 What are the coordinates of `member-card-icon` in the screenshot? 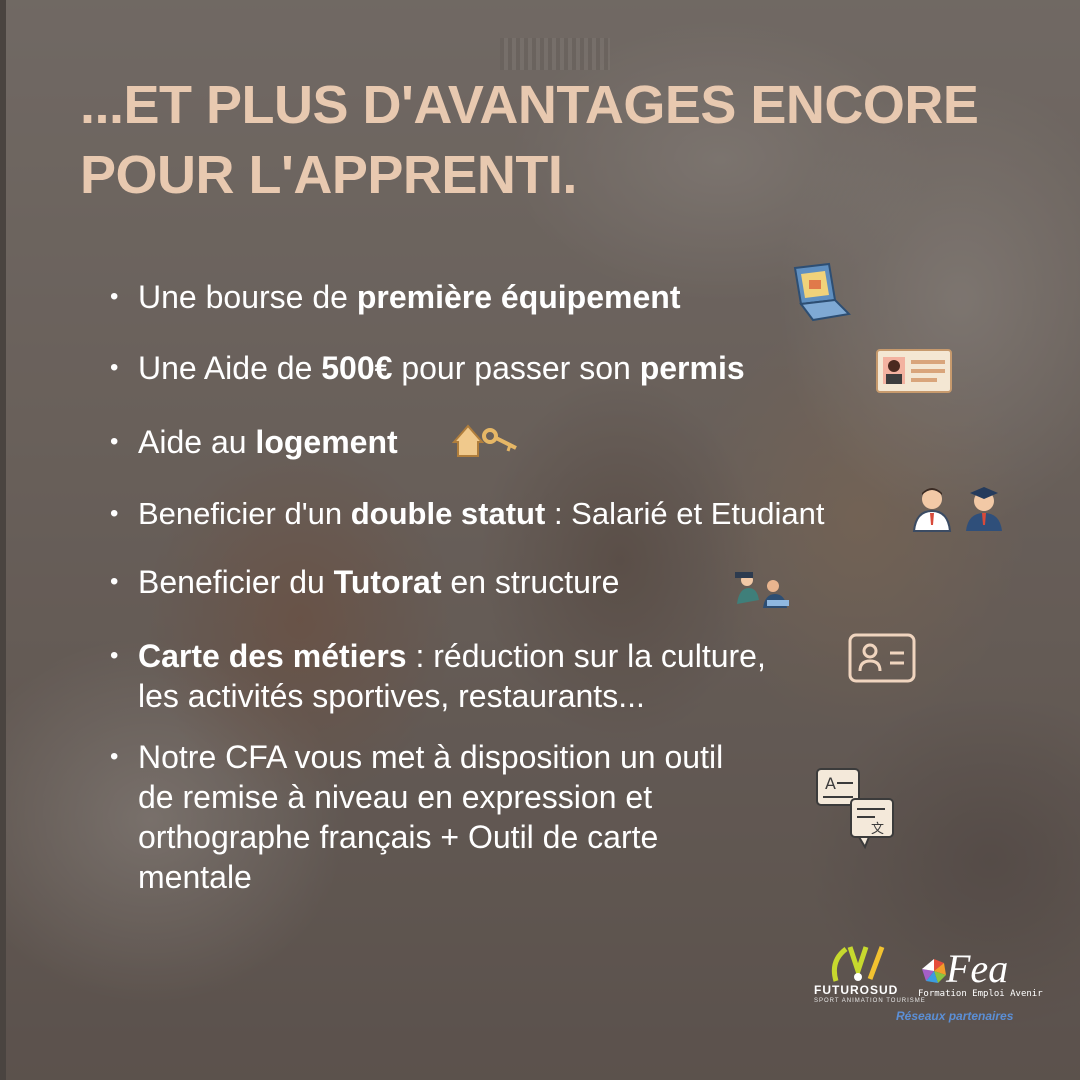 It's located at (882, 658).